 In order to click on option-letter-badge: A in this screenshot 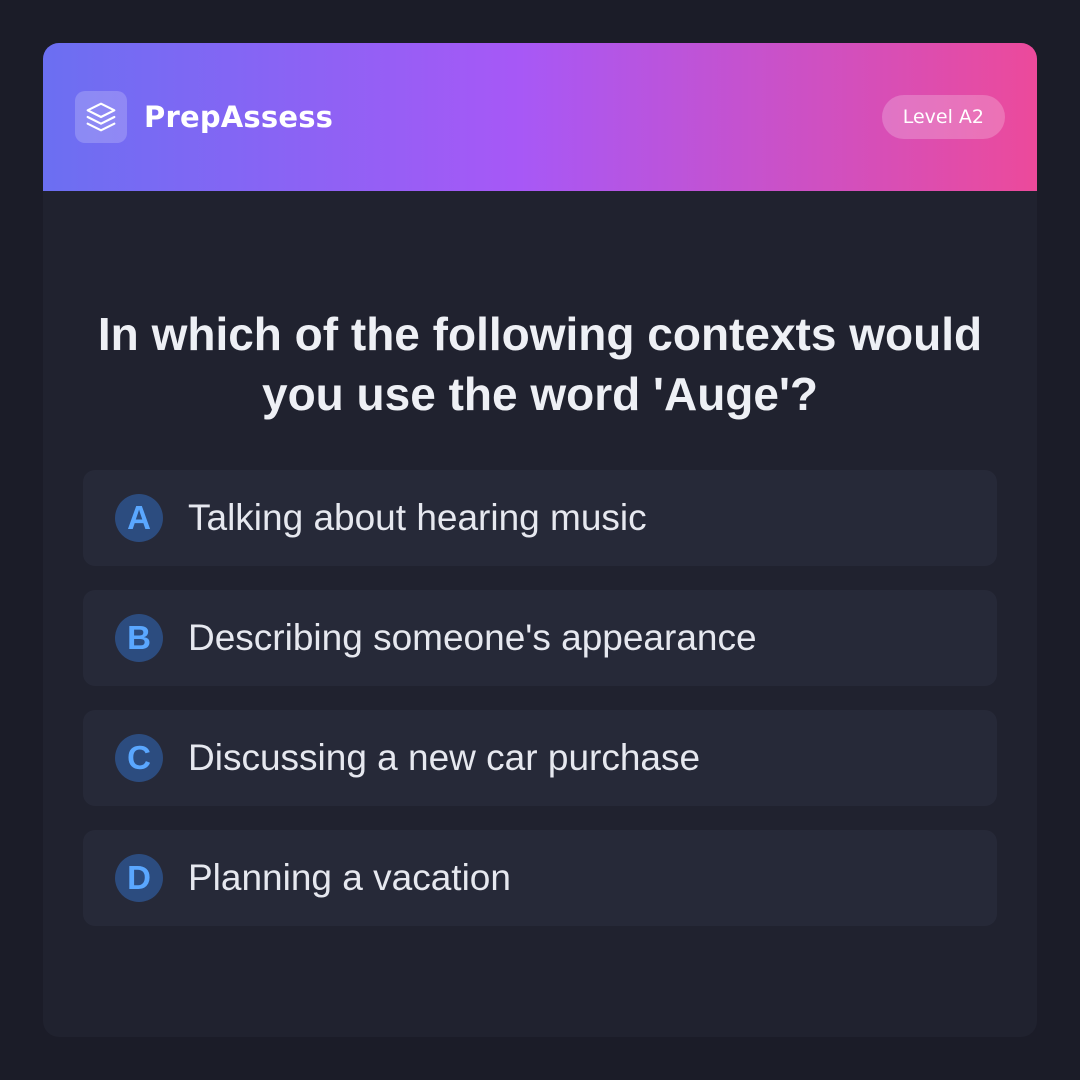, I will do `click(139, 518)`.